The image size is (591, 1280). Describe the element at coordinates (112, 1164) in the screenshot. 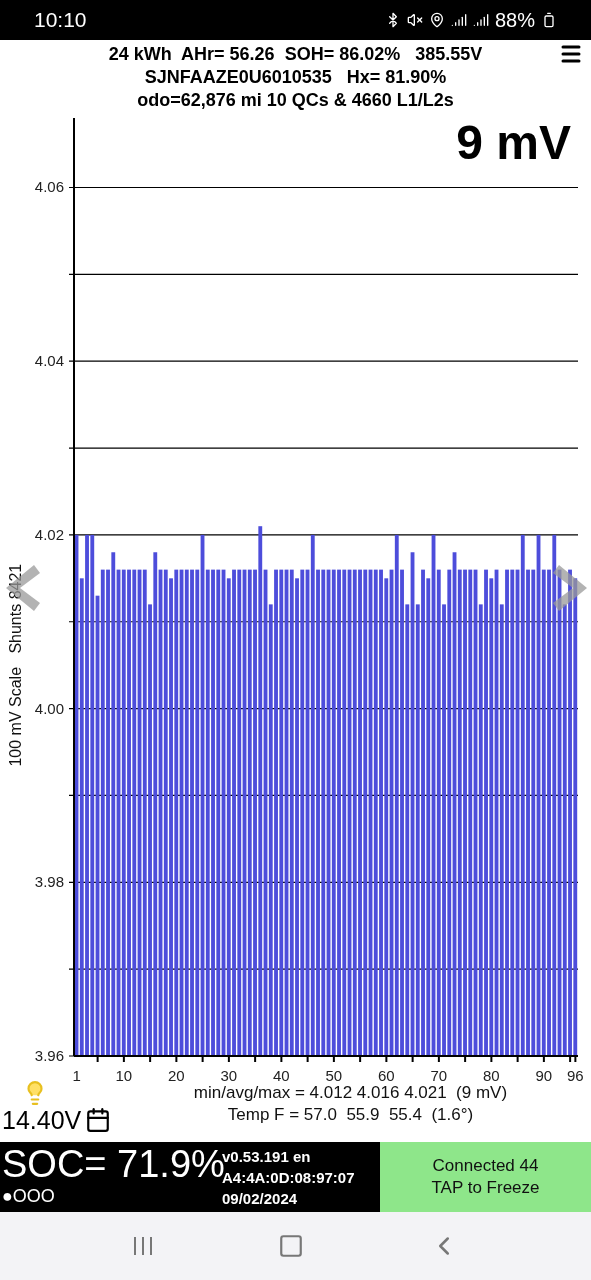

I see `soc-reading: SOC= 71.9%` at that location.